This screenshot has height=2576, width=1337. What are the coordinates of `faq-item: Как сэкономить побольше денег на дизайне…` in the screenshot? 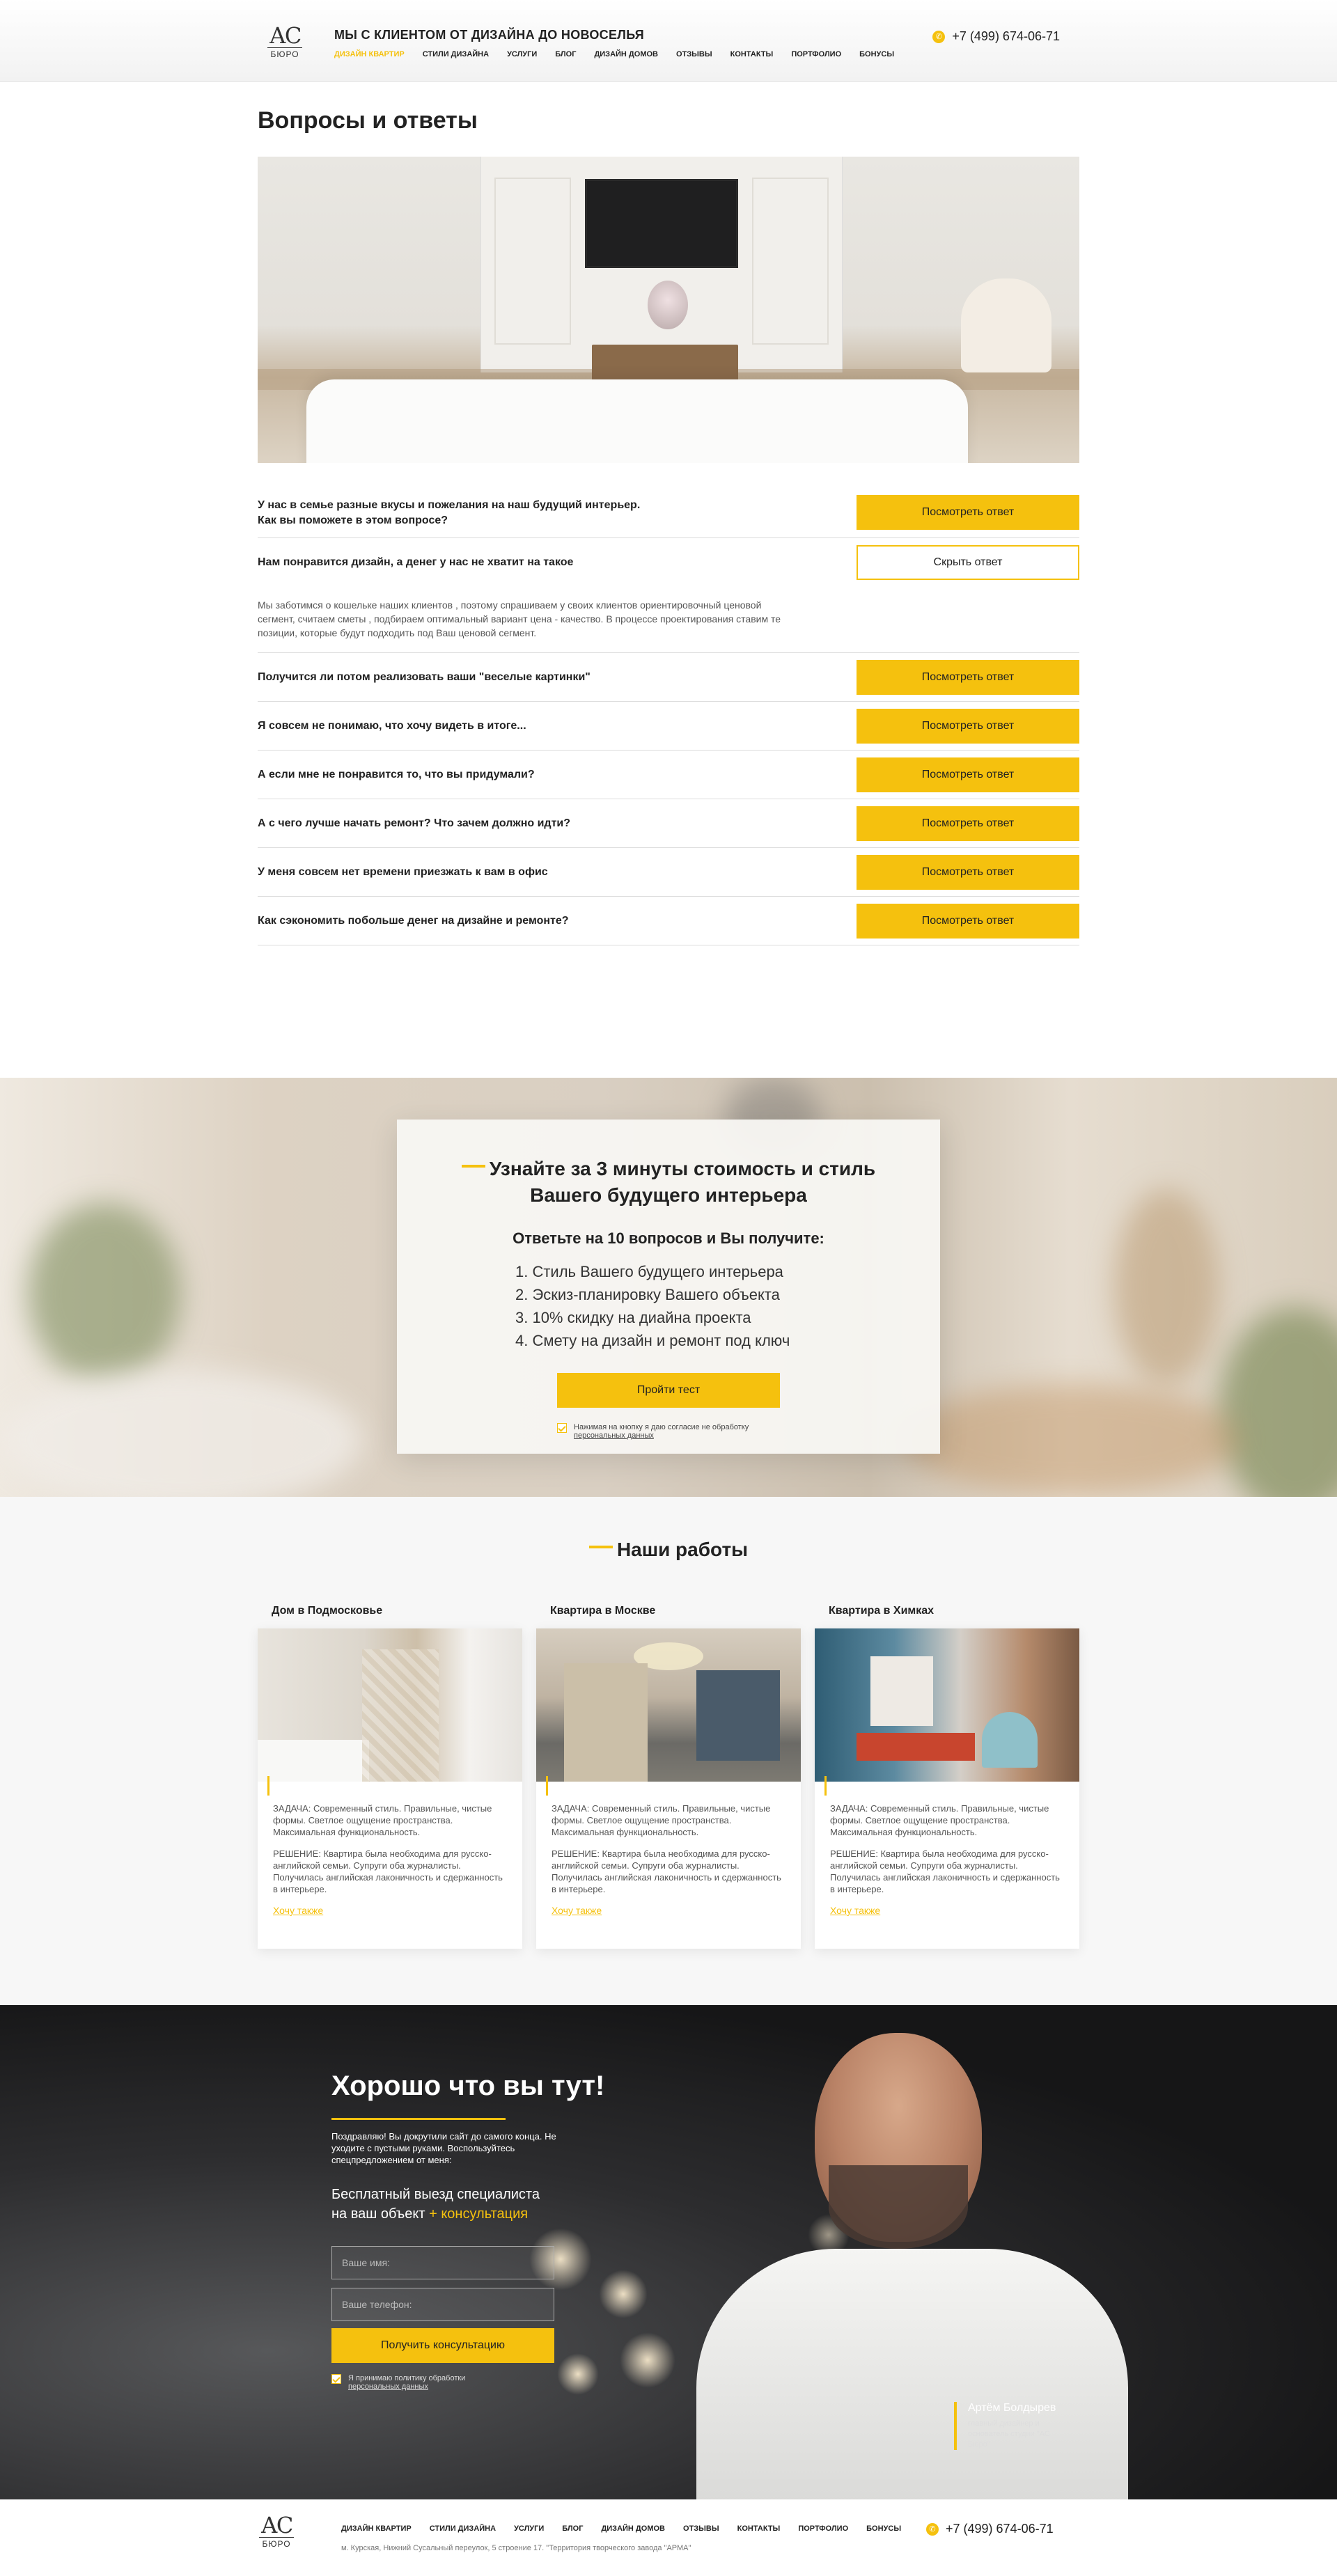 It's located at (668, 921).